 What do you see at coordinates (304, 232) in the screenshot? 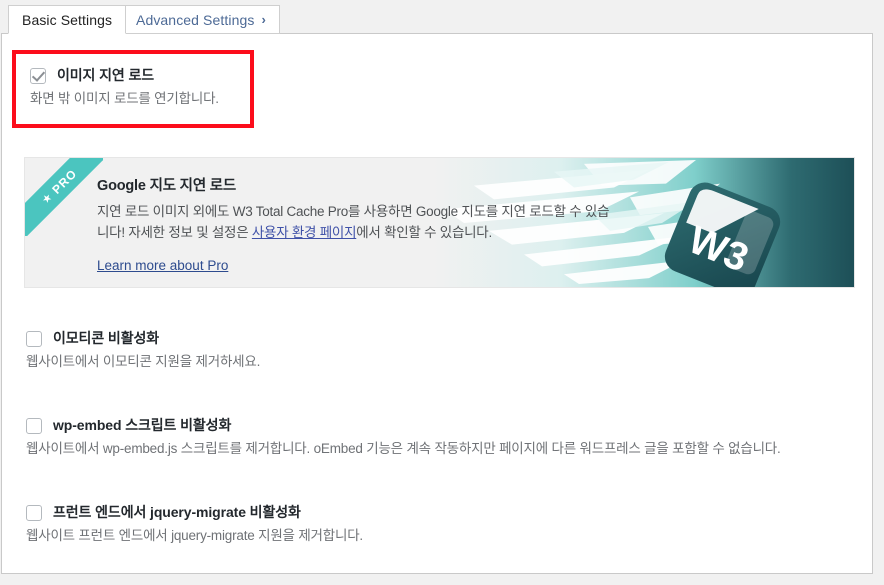
I see `user-experience-page-link: 사용자 환경 페이지` at bounding box center [304, 232].